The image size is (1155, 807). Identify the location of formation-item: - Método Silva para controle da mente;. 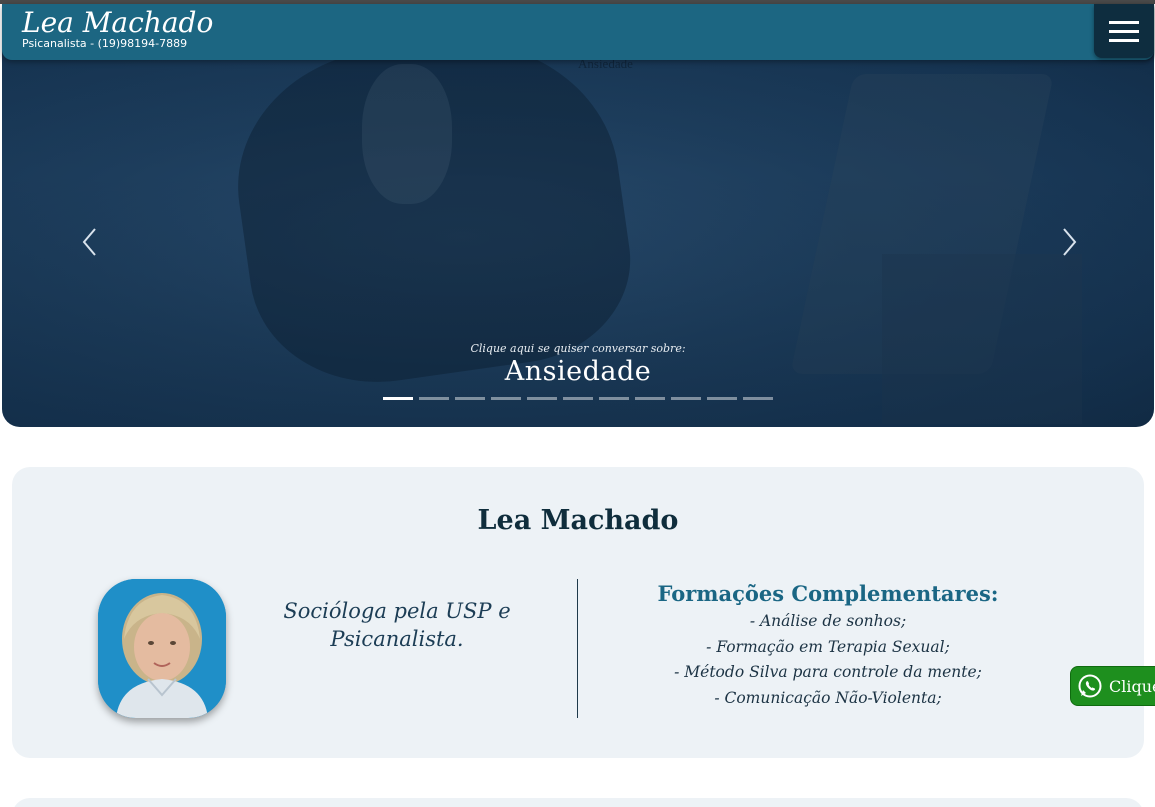
(828, 672).